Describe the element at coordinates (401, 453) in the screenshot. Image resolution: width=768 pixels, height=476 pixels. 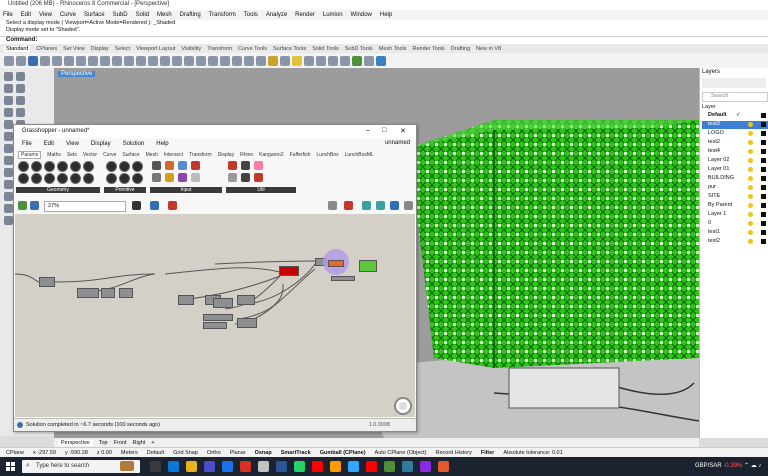
I see `toggle-auto-cplane: Auto CPlane (Object)` at that location.